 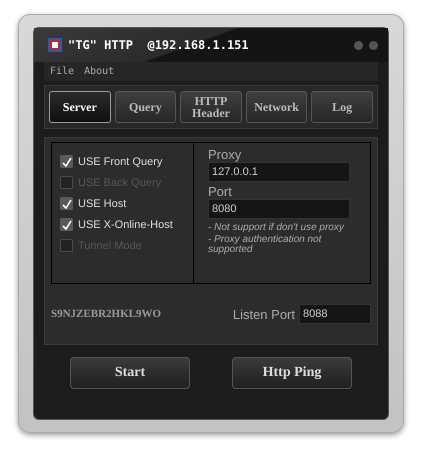 What do you see at coordinates (263, 314) in the screenshot?
I see `listen-port-label: Listen Port` at bounding box center [263, 314].